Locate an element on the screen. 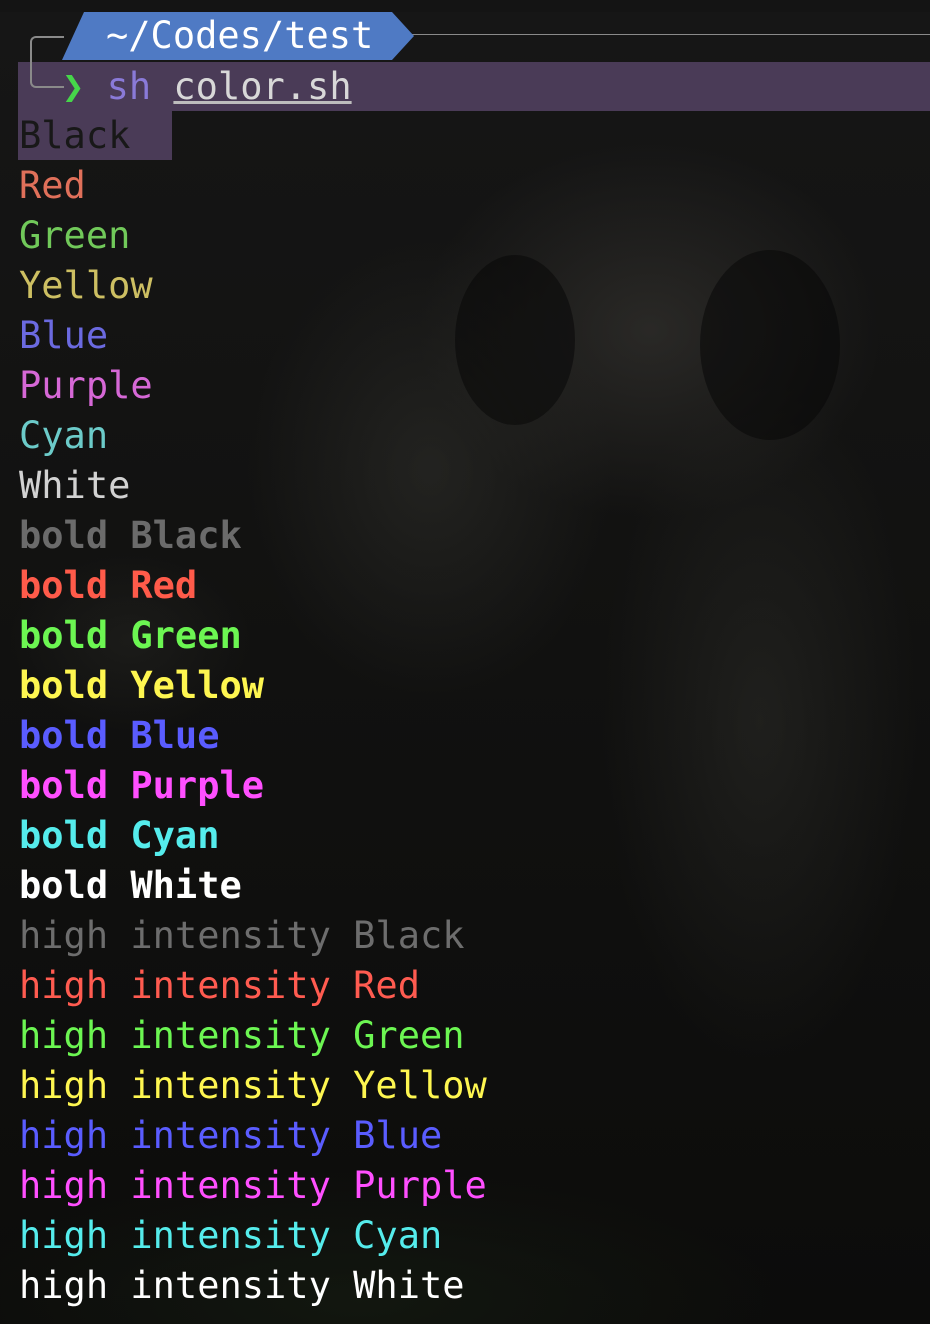 The height and width of the screenshot is (1324, 930). output-line-hi-cyan: high intensity Cyan is located at coordinates (231, 1235).